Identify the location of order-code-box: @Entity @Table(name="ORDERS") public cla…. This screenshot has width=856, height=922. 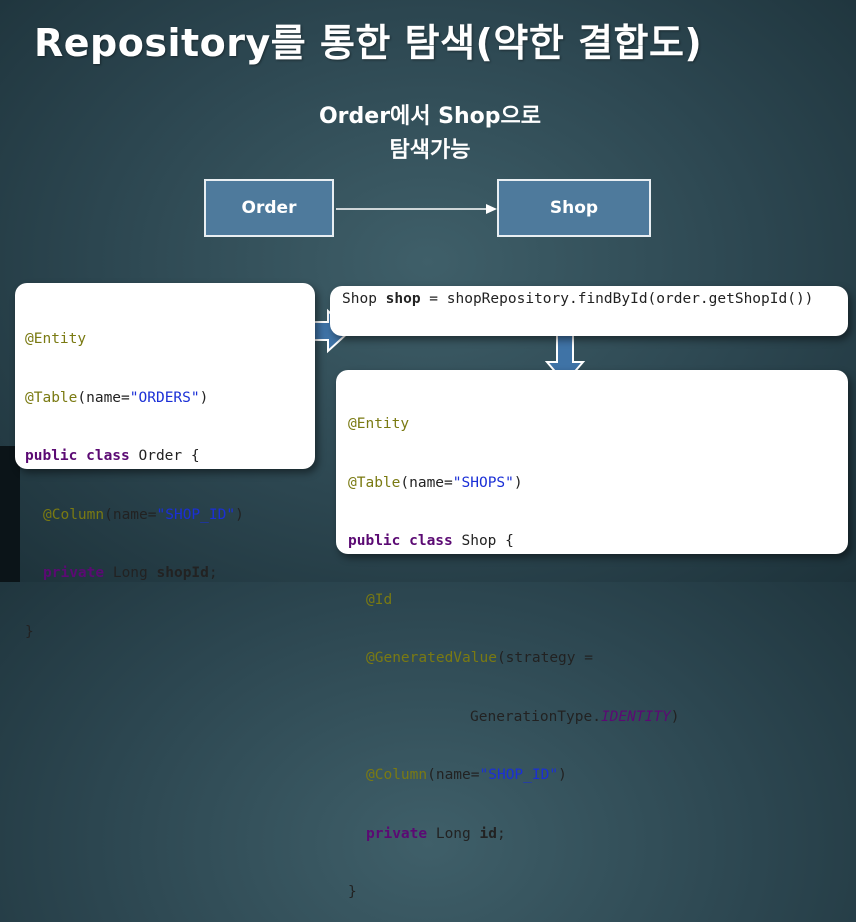
(165, 461).